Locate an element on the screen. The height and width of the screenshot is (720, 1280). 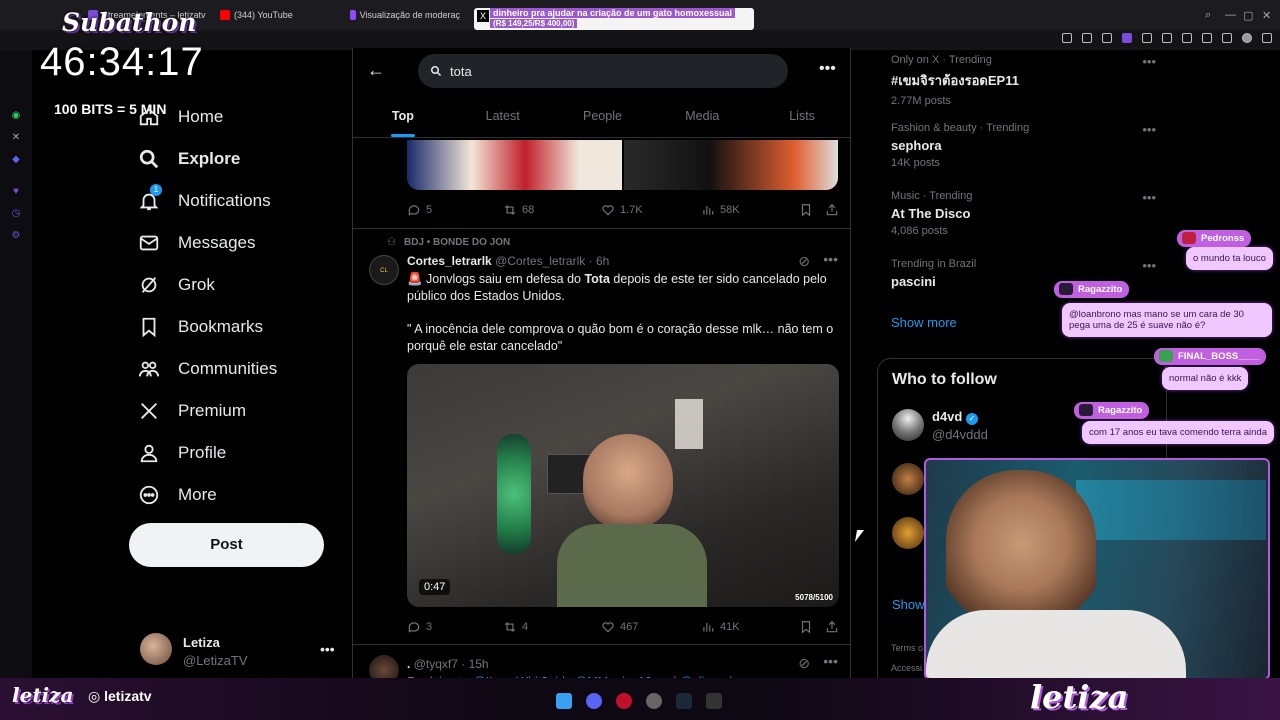
author-name: . is located at coordinates (408, 664).